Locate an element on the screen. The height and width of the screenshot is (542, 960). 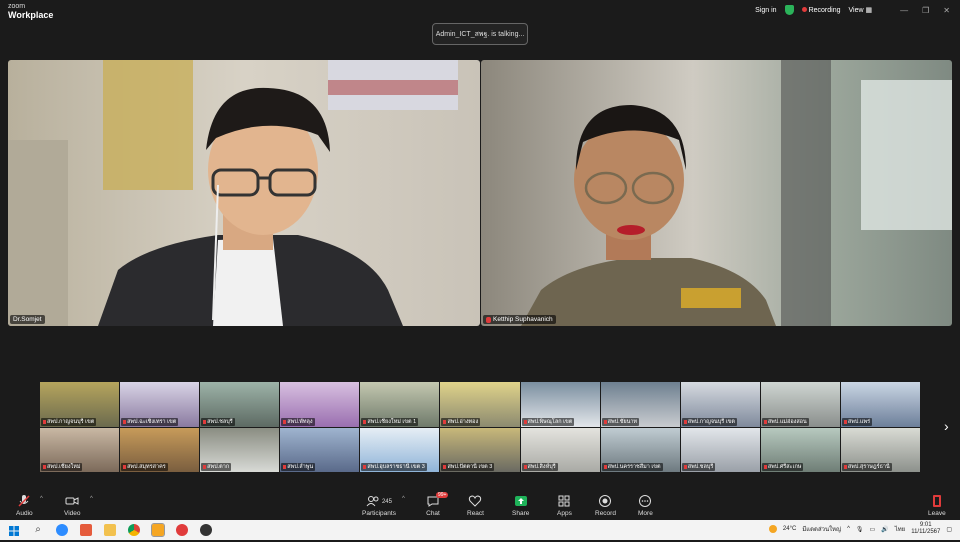
participant-thumbnail: สพป.พัทลุง is located at coordinates (320, 404).